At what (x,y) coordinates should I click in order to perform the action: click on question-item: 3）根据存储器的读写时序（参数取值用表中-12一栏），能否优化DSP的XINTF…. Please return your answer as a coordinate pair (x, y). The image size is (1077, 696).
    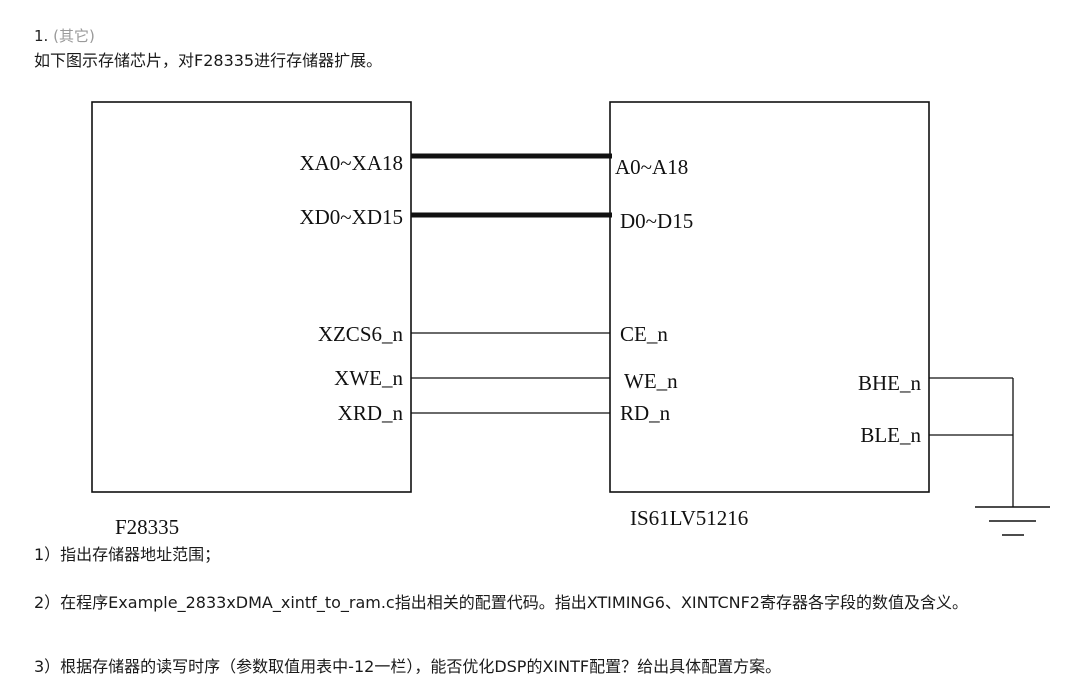
    Looking at the image, I should click on (408, 666).